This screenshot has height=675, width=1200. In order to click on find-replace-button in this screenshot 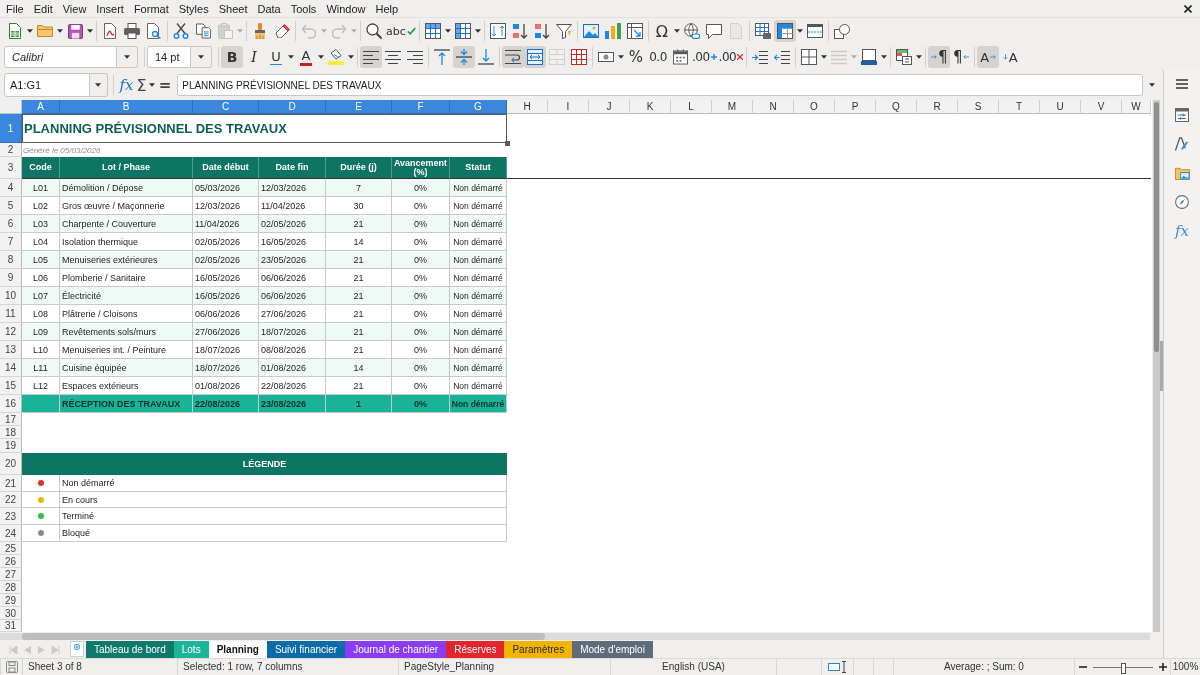, I will do `click(374, 31)`.